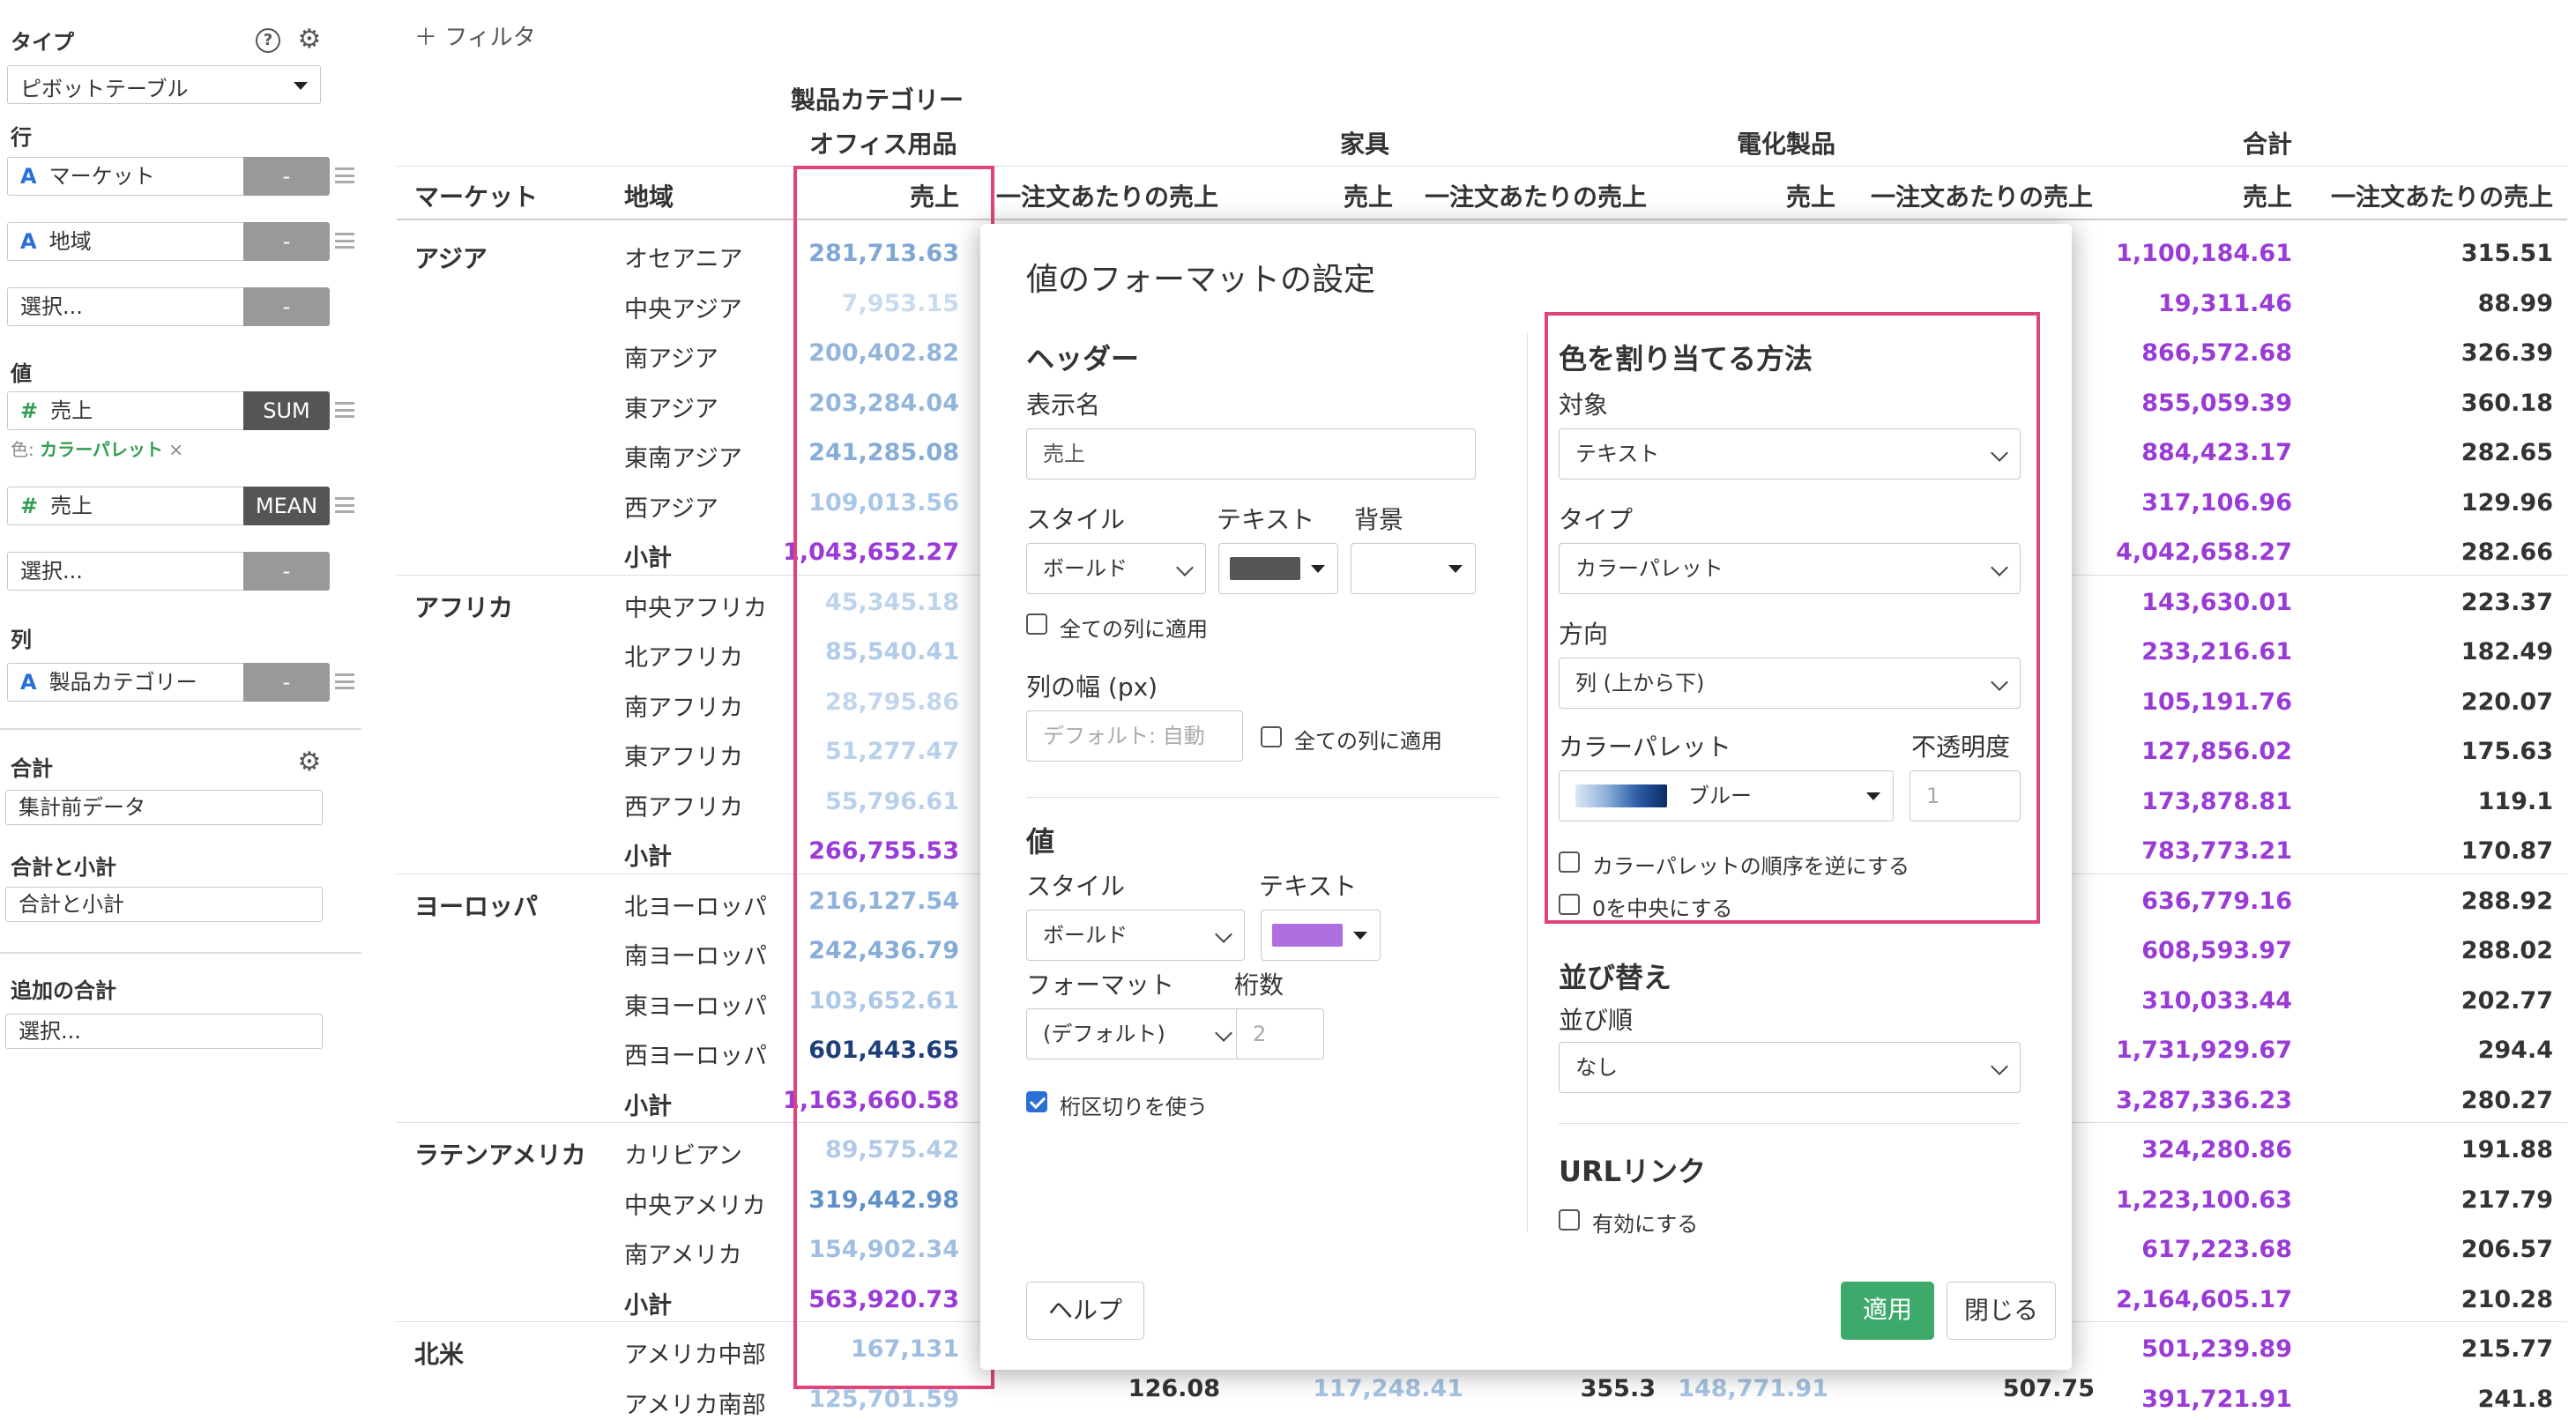 Image resolution: width=2576 pixels, height=1420 pixels. Describe the element at coordinates (268, 40) in the screenshot. I see `help-icon: ?` at that location.